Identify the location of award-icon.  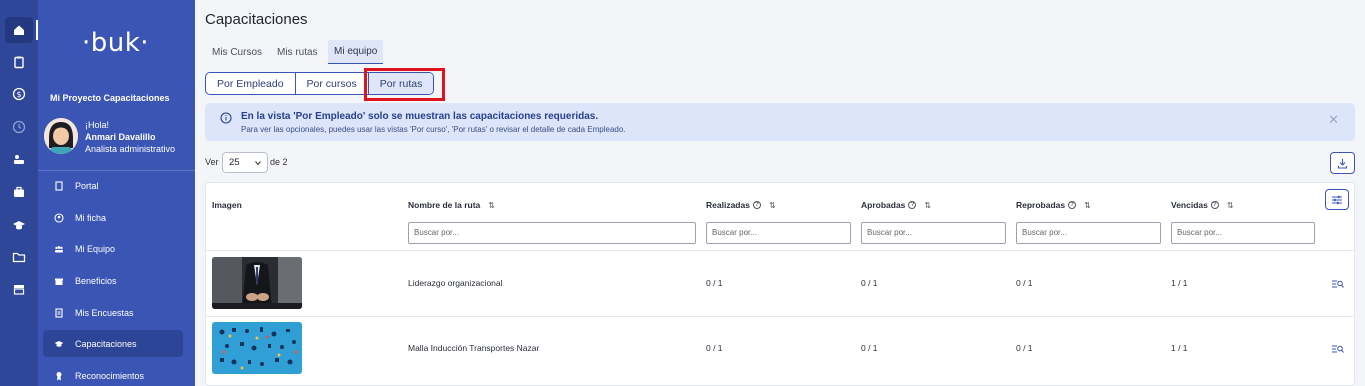
(59, 376).